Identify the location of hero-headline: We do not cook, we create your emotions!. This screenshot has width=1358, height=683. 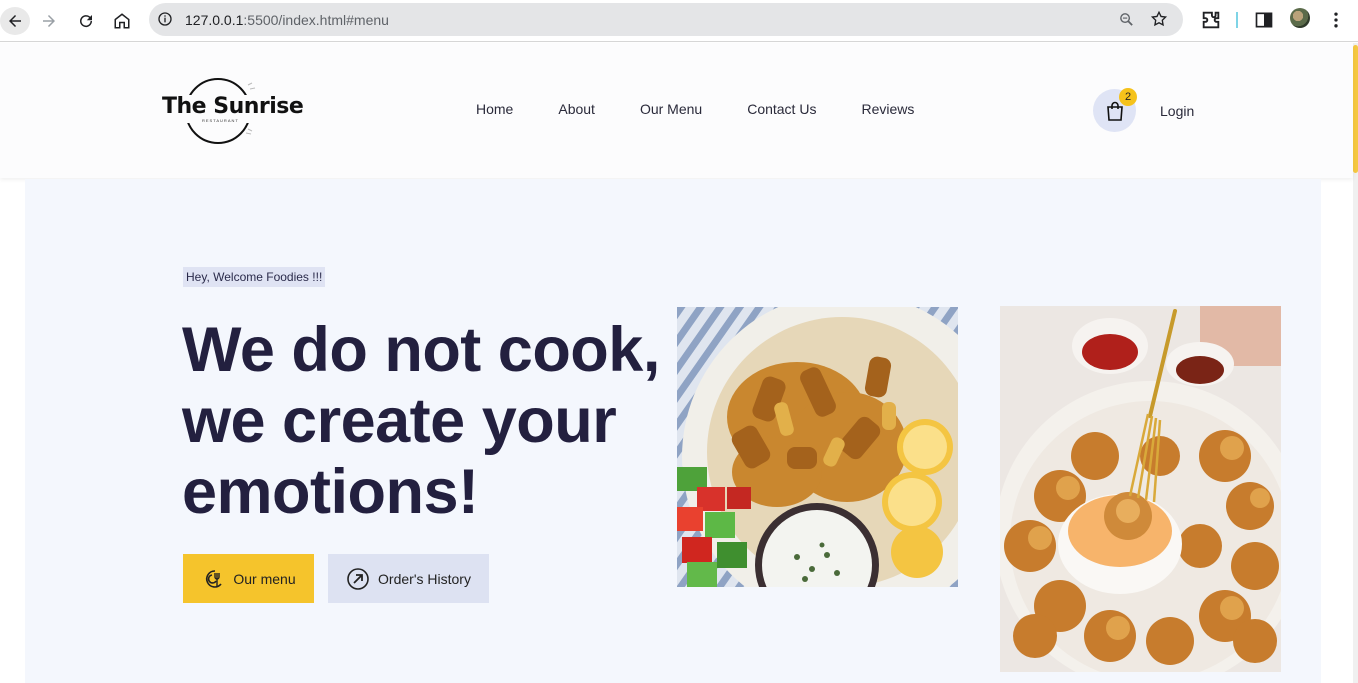
(421, 421).